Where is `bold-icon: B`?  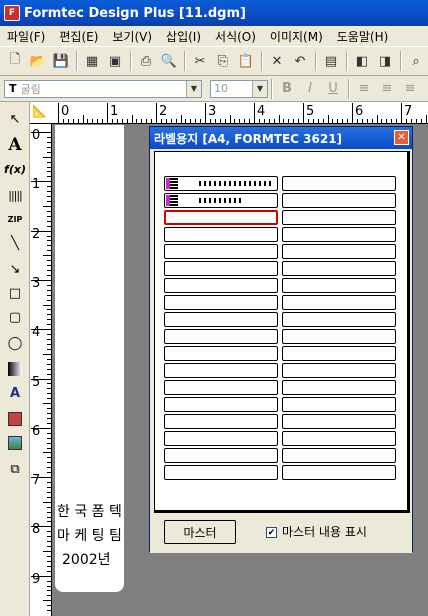 bold-icon: B is located at coordinates (287, 89).